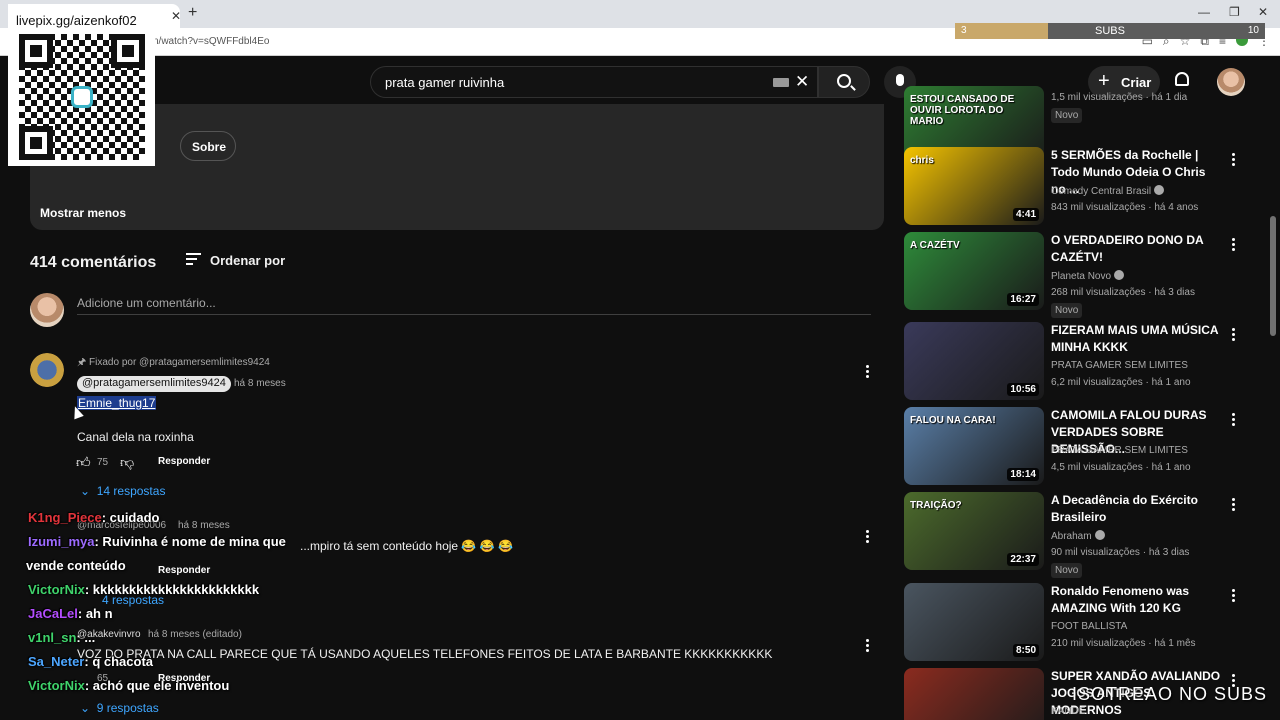  Describe the element at coordinates (82, 97) in the screenshot. I see `qr-code-icon` at that location.